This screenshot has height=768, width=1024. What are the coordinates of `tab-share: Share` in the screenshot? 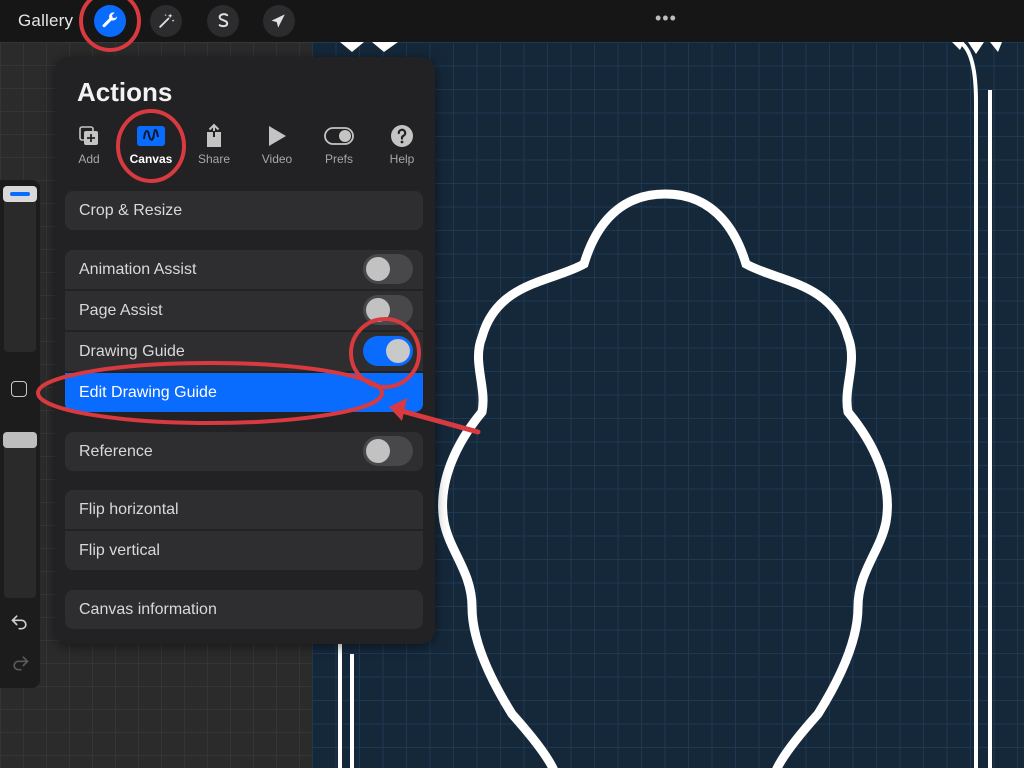 It's located at (214, 144).